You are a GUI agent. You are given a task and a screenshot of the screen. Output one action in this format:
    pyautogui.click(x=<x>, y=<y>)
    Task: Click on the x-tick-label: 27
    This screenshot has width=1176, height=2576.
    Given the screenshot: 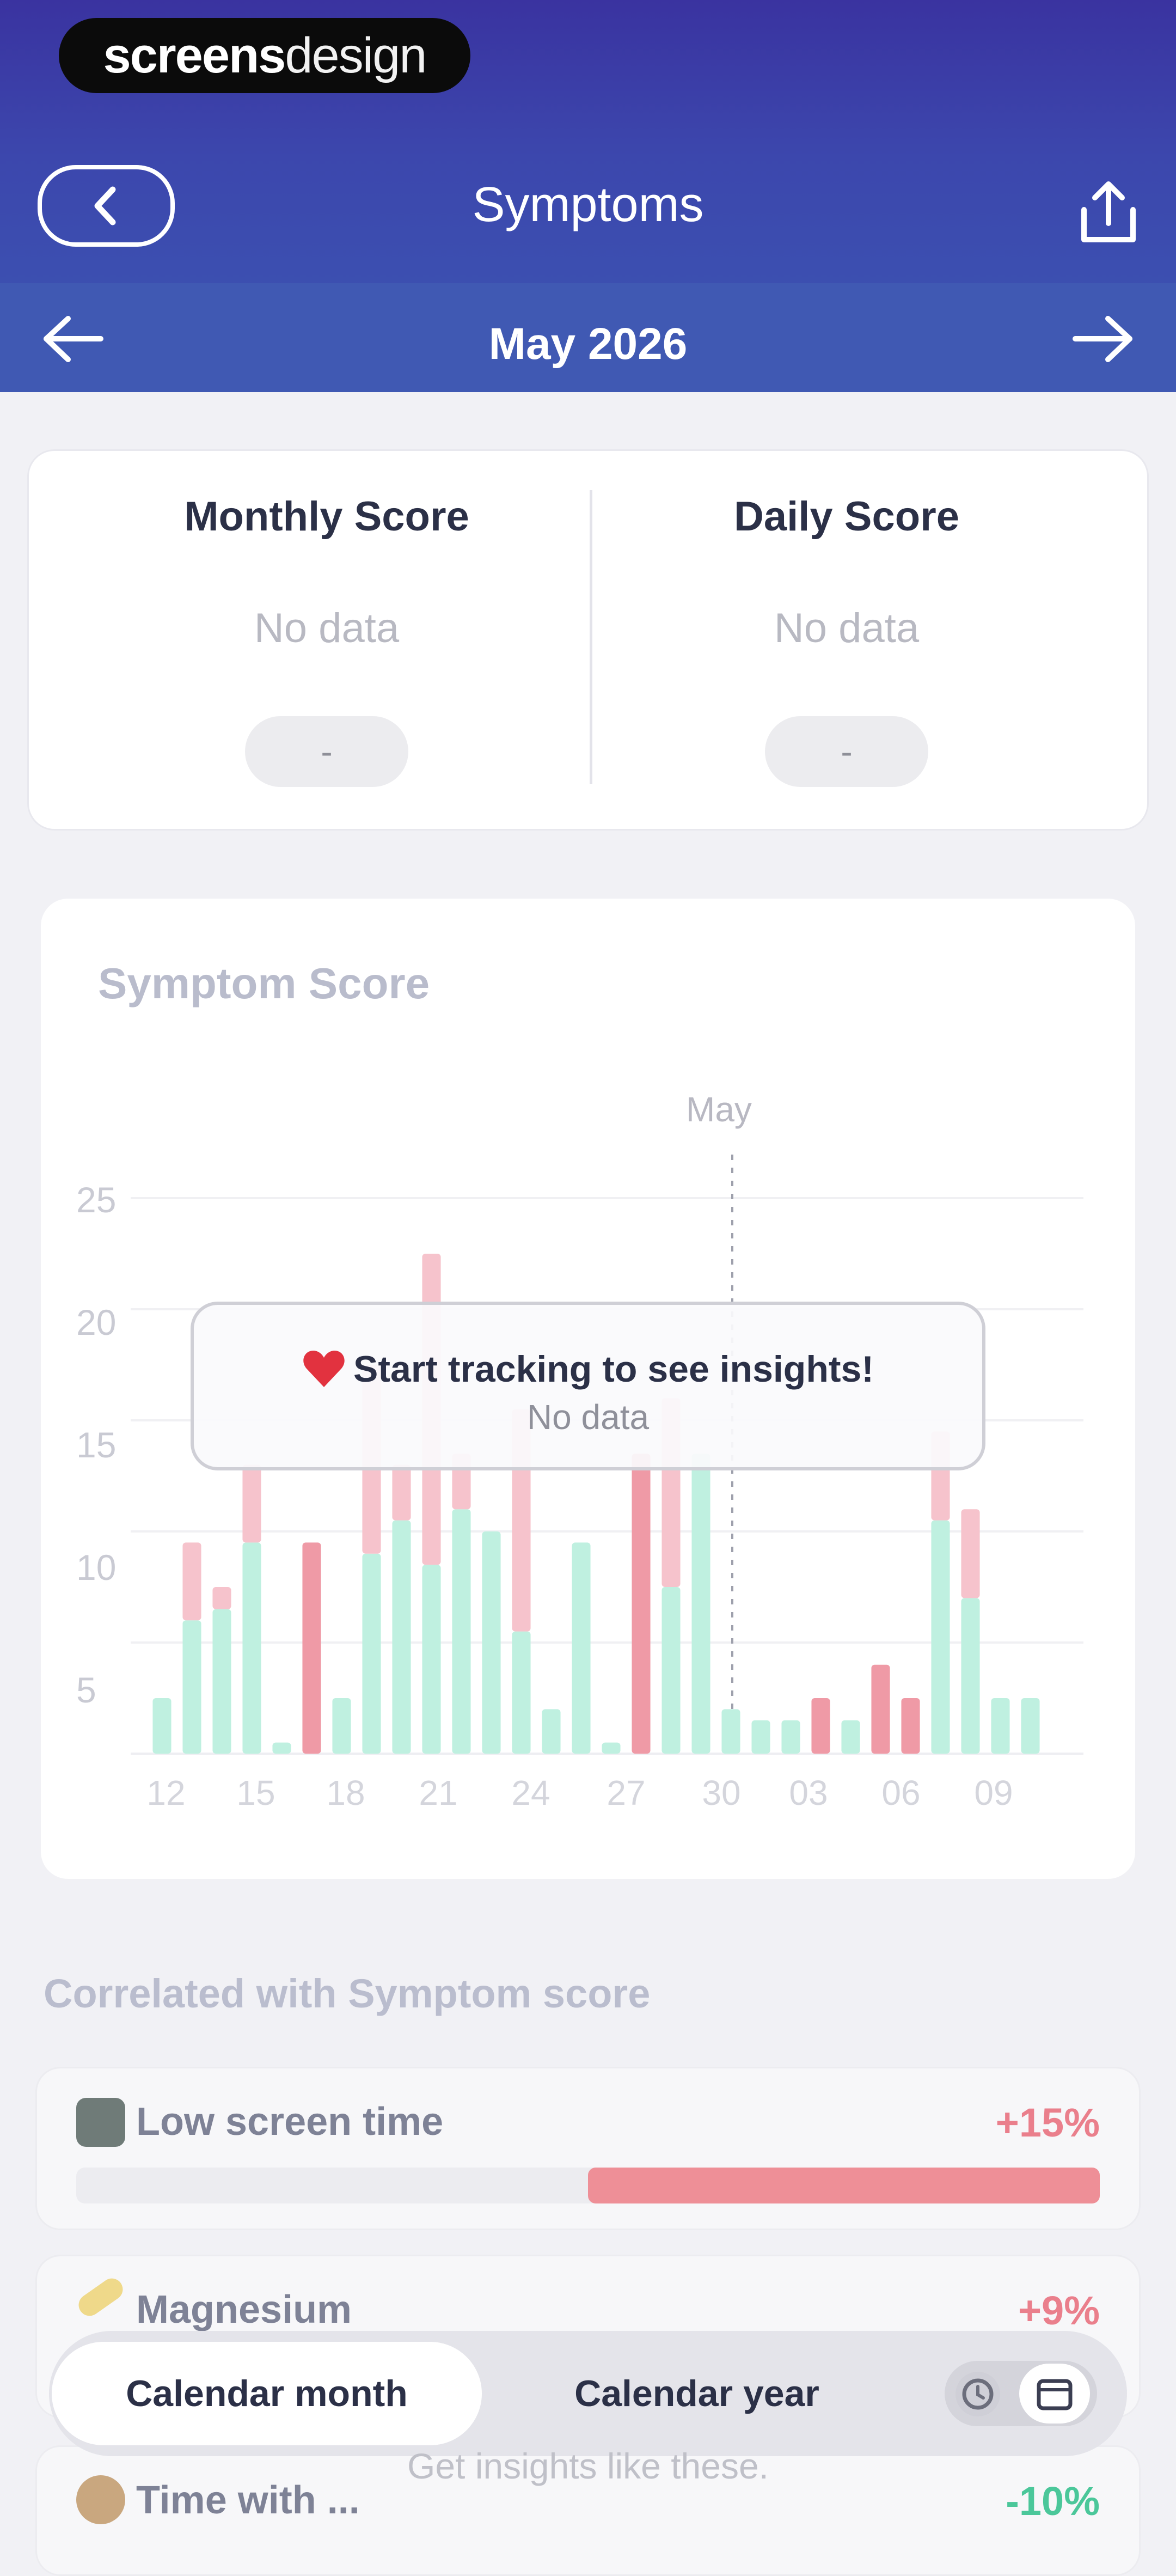 What is the action you would take?
    pyautogui.click(x=626, y=1792)
    